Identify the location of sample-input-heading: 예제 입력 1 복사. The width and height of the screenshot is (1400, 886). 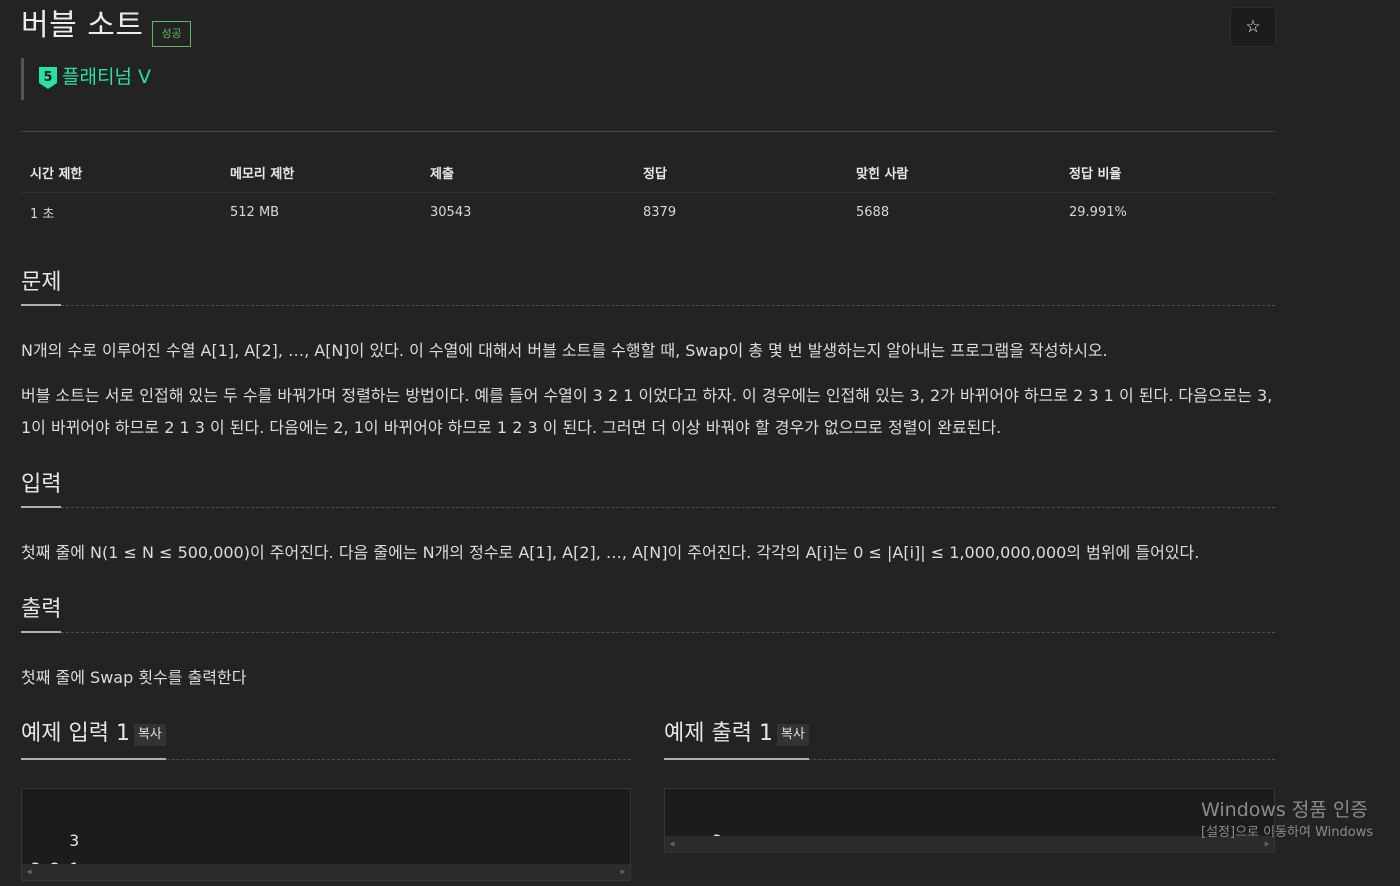
(326, 738).